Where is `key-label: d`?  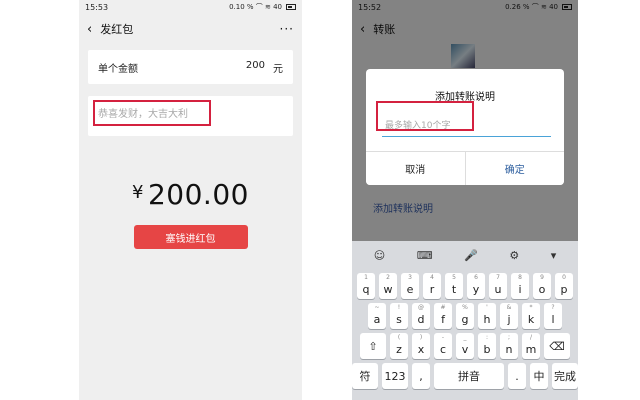 key-label: d is located at coordinates (421, 319).